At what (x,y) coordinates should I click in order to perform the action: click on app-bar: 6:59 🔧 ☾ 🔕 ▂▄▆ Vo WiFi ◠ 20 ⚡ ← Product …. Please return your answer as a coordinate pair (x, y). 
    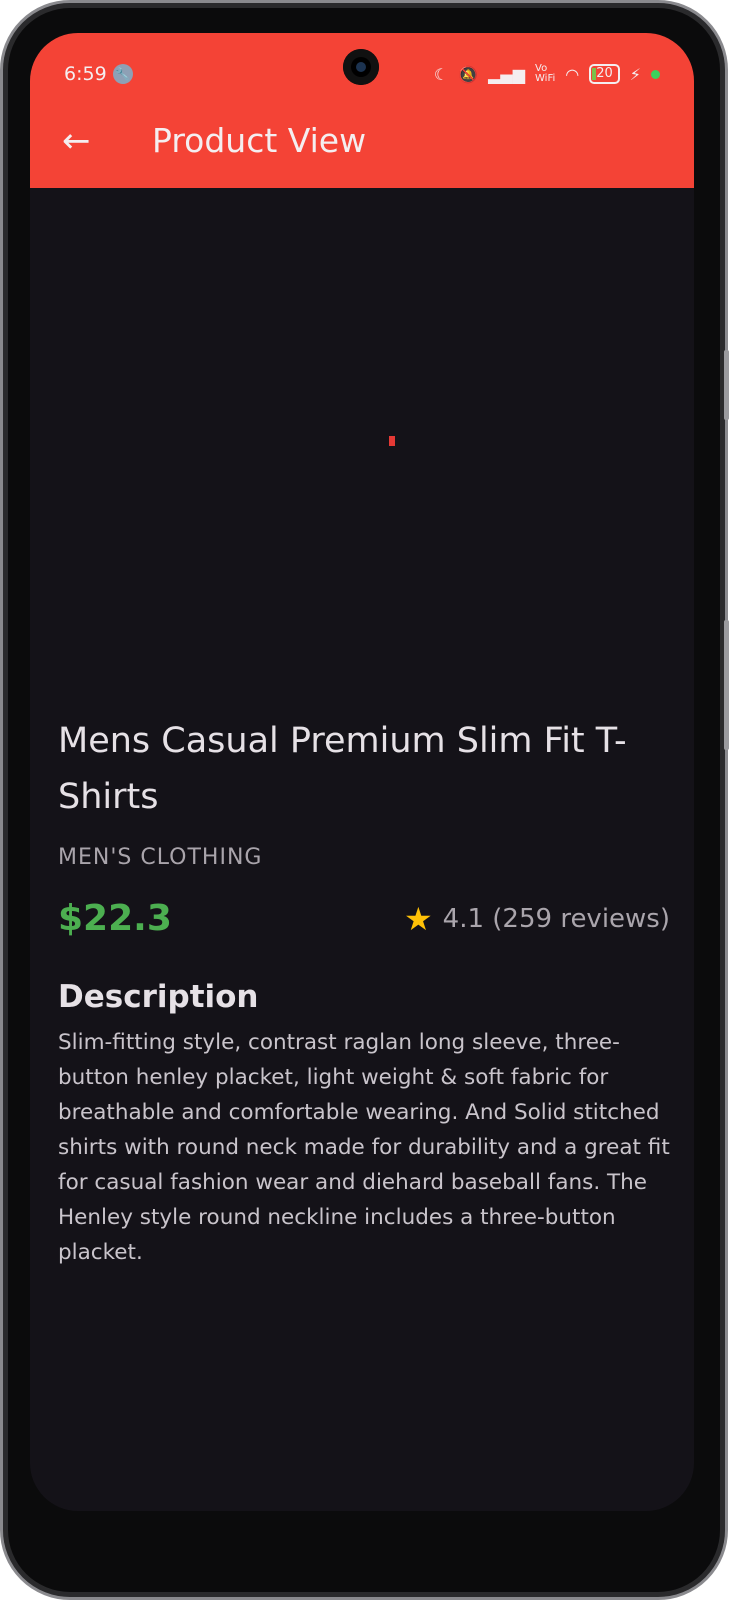
    Looking at the image, I should click on (362, 110).